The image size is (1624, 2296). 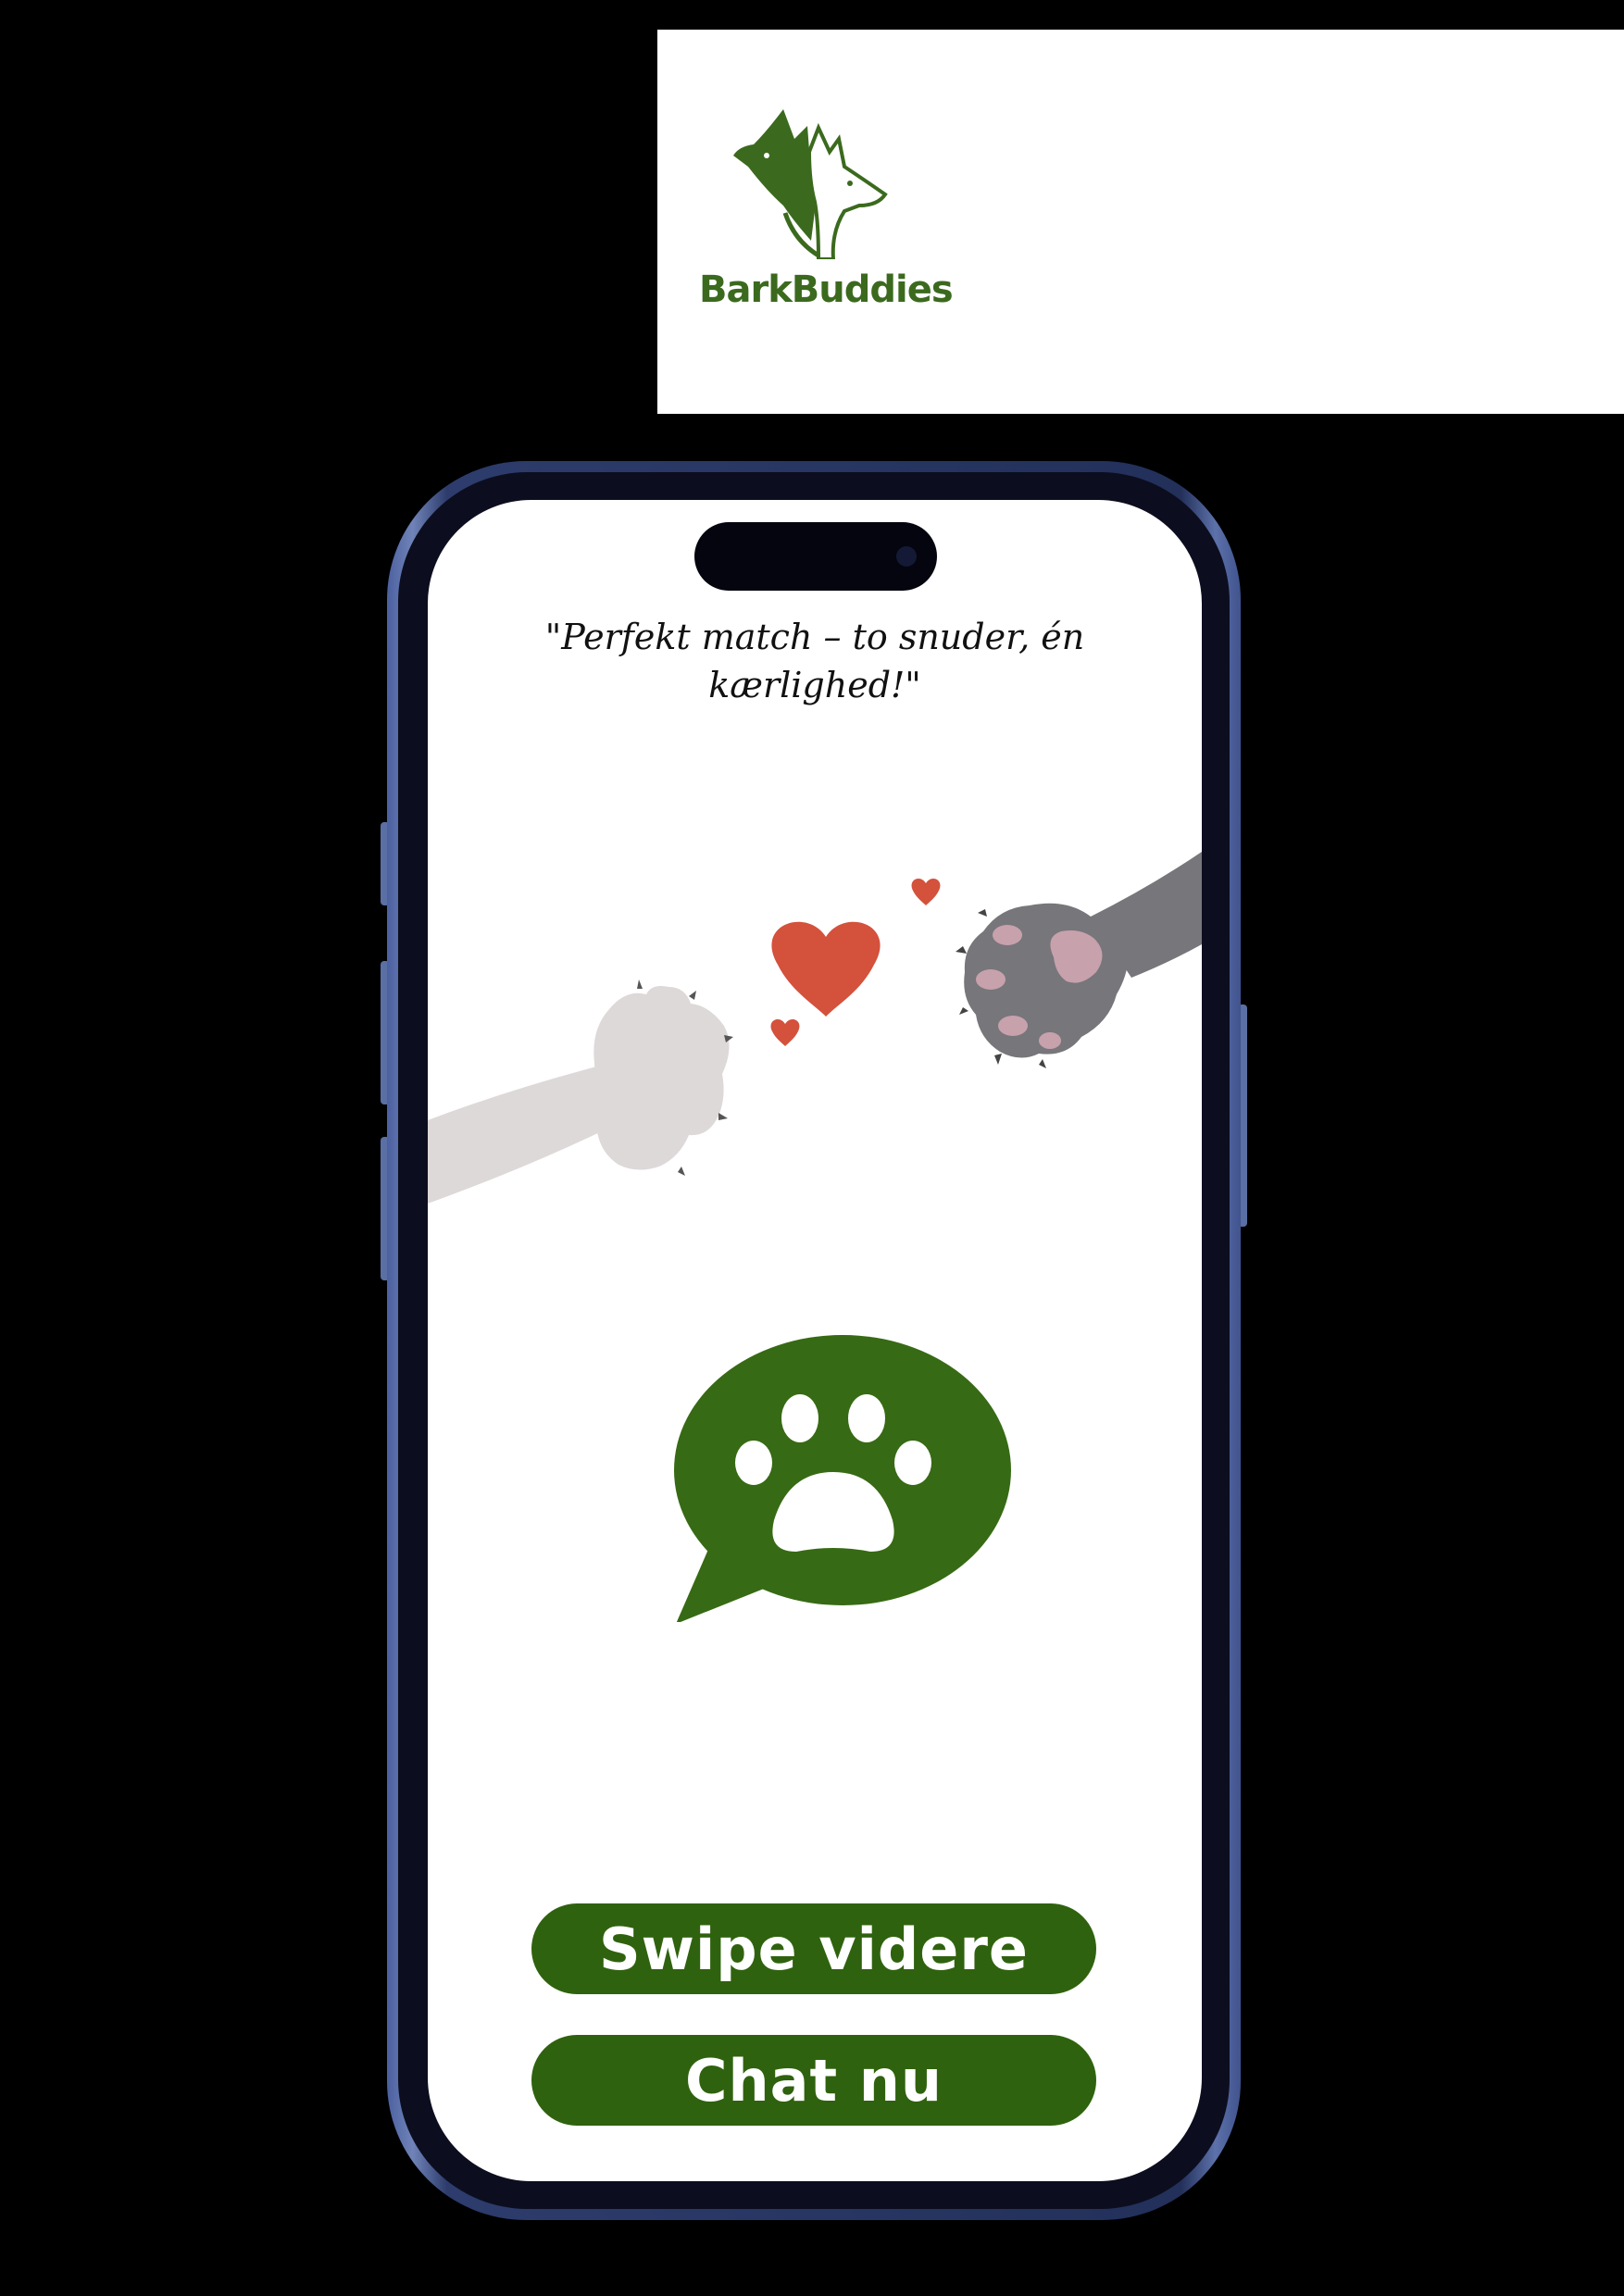 What do you see at coordinates (842, 1478) in the screenshot?
I see `paw-chat-bubble-icon` at bounding box center [842, 1478].